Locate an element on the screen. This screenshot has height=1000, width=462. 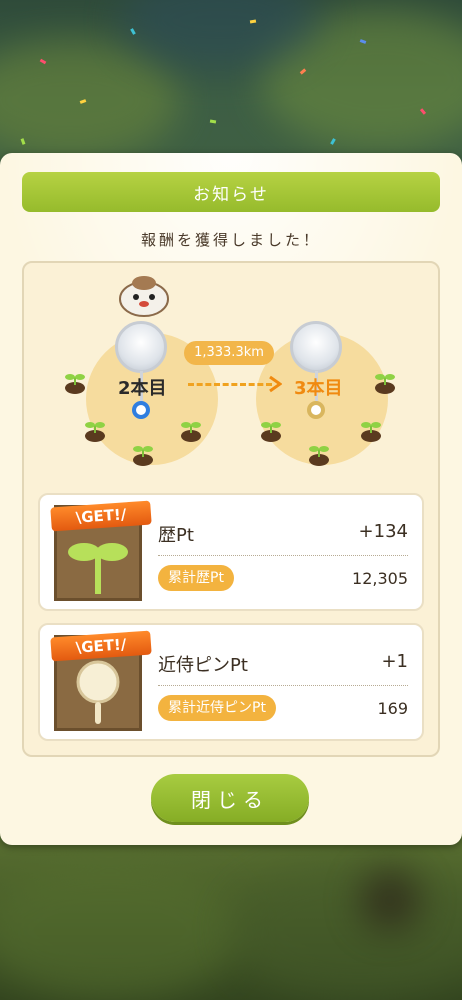
reward-total-label: 累計近侍ピンPt is located at coordinates (217, 708).